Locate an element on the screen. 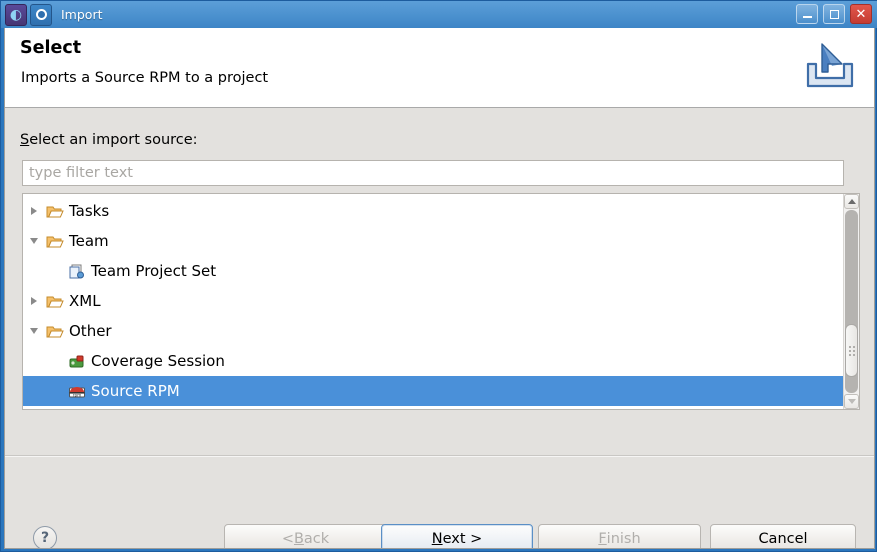 The width and height of the screenshot is (877, 552). tree-item-label: XML is located at coordinates (85, 300).